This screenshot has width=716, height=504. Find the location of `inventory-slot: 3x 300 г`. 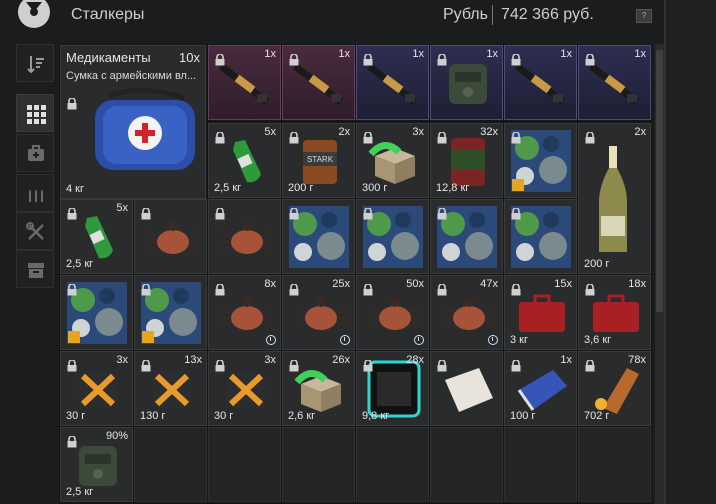

inventory-slot: 3x 300 г is located at coordinates (392, 160).